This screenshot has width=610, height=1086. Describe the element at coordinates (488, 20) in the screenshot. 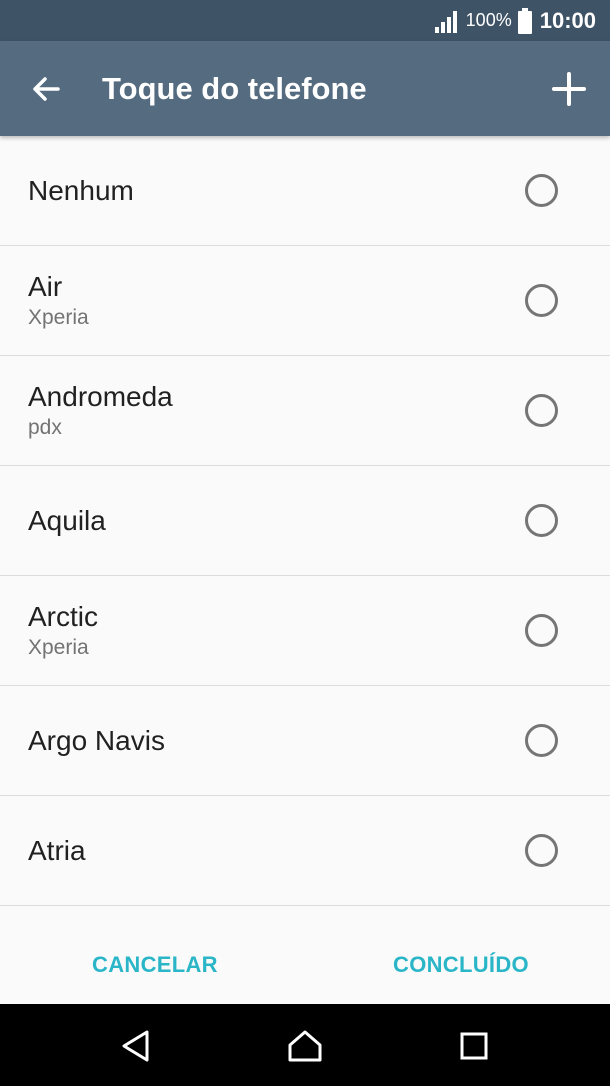

I see `battery-percent: 100%` at that location.